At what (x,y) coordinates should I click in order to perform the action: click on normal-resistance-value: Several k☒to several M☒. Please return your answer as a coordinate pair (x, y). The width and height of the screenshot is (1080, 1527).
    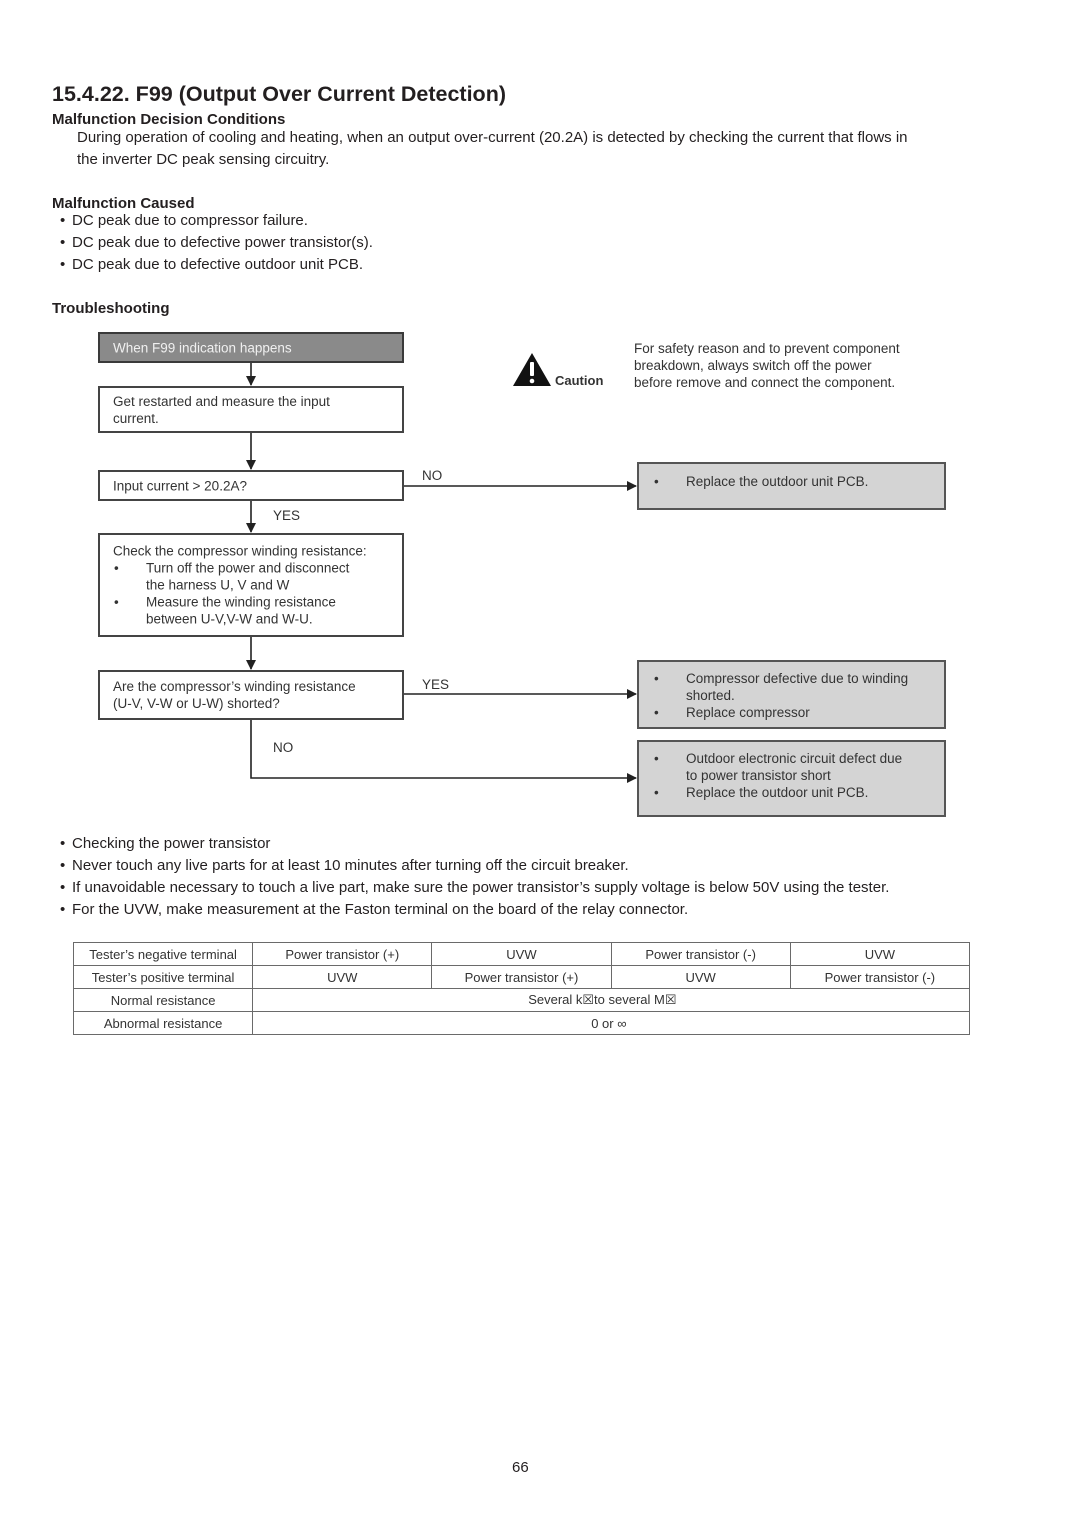
    Looking at the image, I should click on (611, 1000).